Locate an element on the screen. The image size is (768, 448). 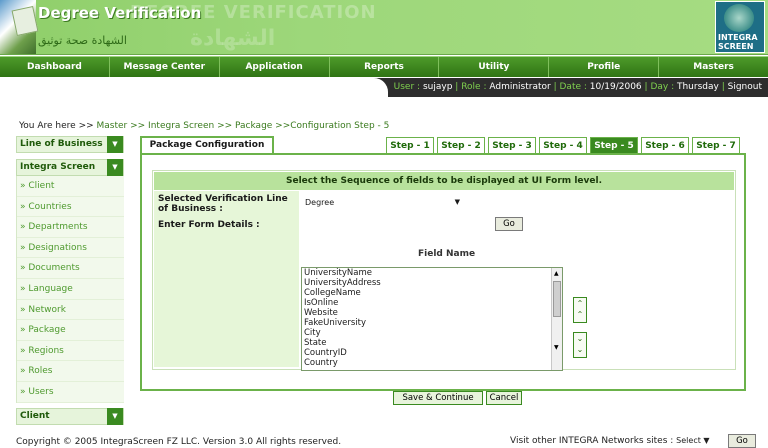
brand-line-1: INTEGRA is located at coordinates (738, 37).